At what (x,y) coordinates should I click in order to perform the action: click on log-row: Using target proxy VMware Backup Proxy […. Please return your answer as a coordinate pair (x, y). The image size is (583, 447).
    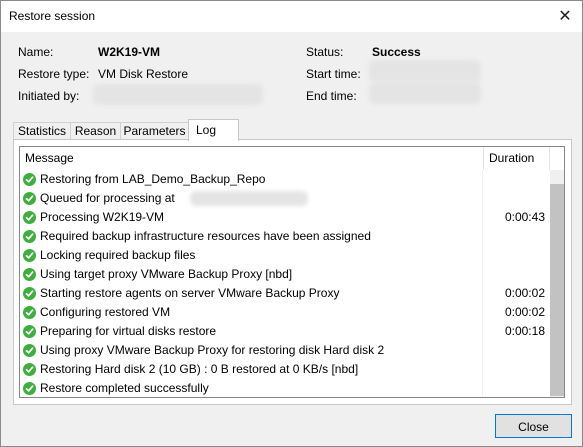
    Looking at the image, I should click on (284, 274).